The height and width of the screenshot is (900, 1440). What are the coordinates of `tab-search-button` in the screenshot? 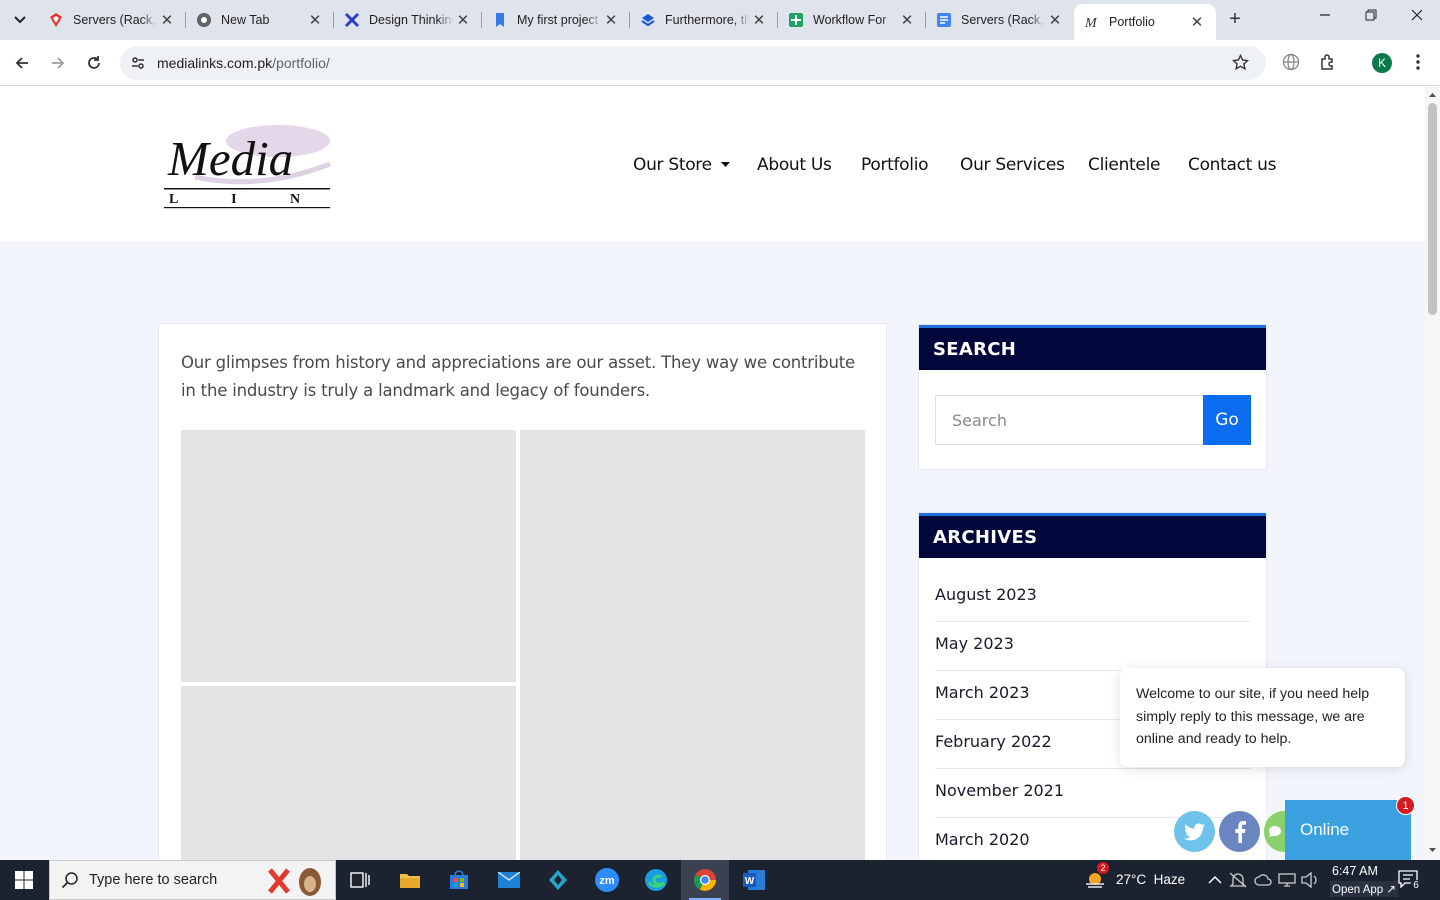 It's located at (20, 20).